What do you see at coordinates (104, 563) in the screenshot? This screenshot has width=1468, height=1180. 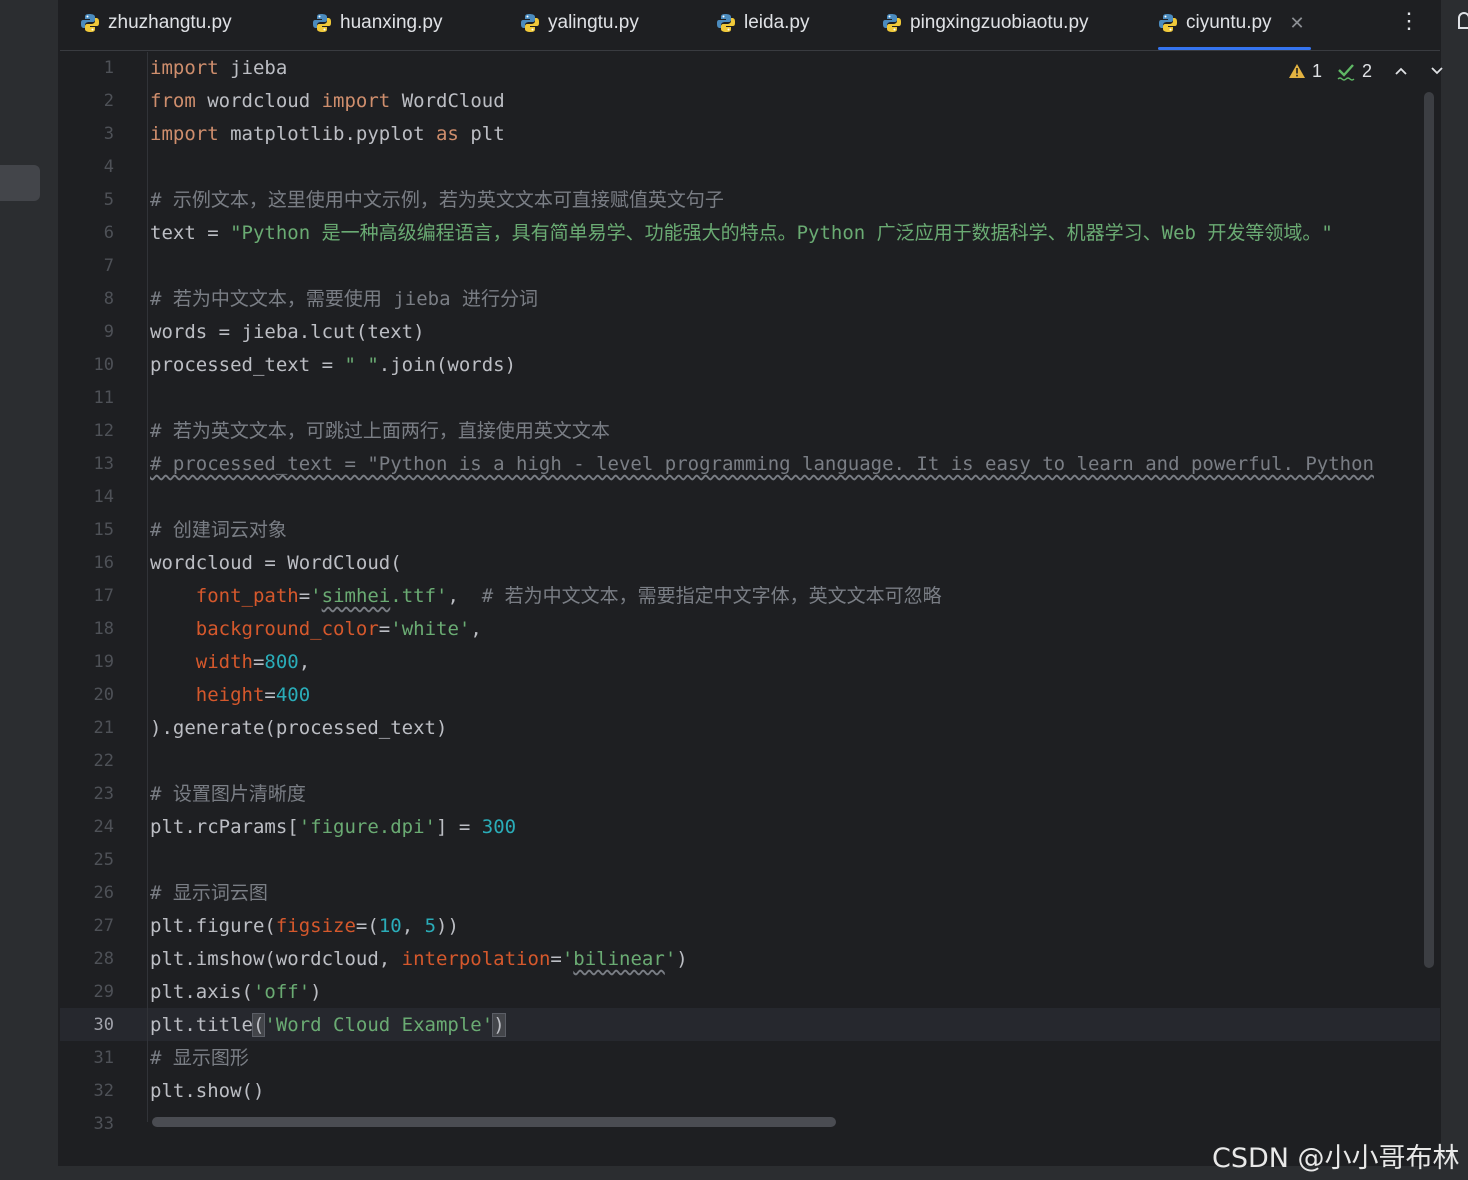 I see `line-number: 16` at bounding box center [104, 563].